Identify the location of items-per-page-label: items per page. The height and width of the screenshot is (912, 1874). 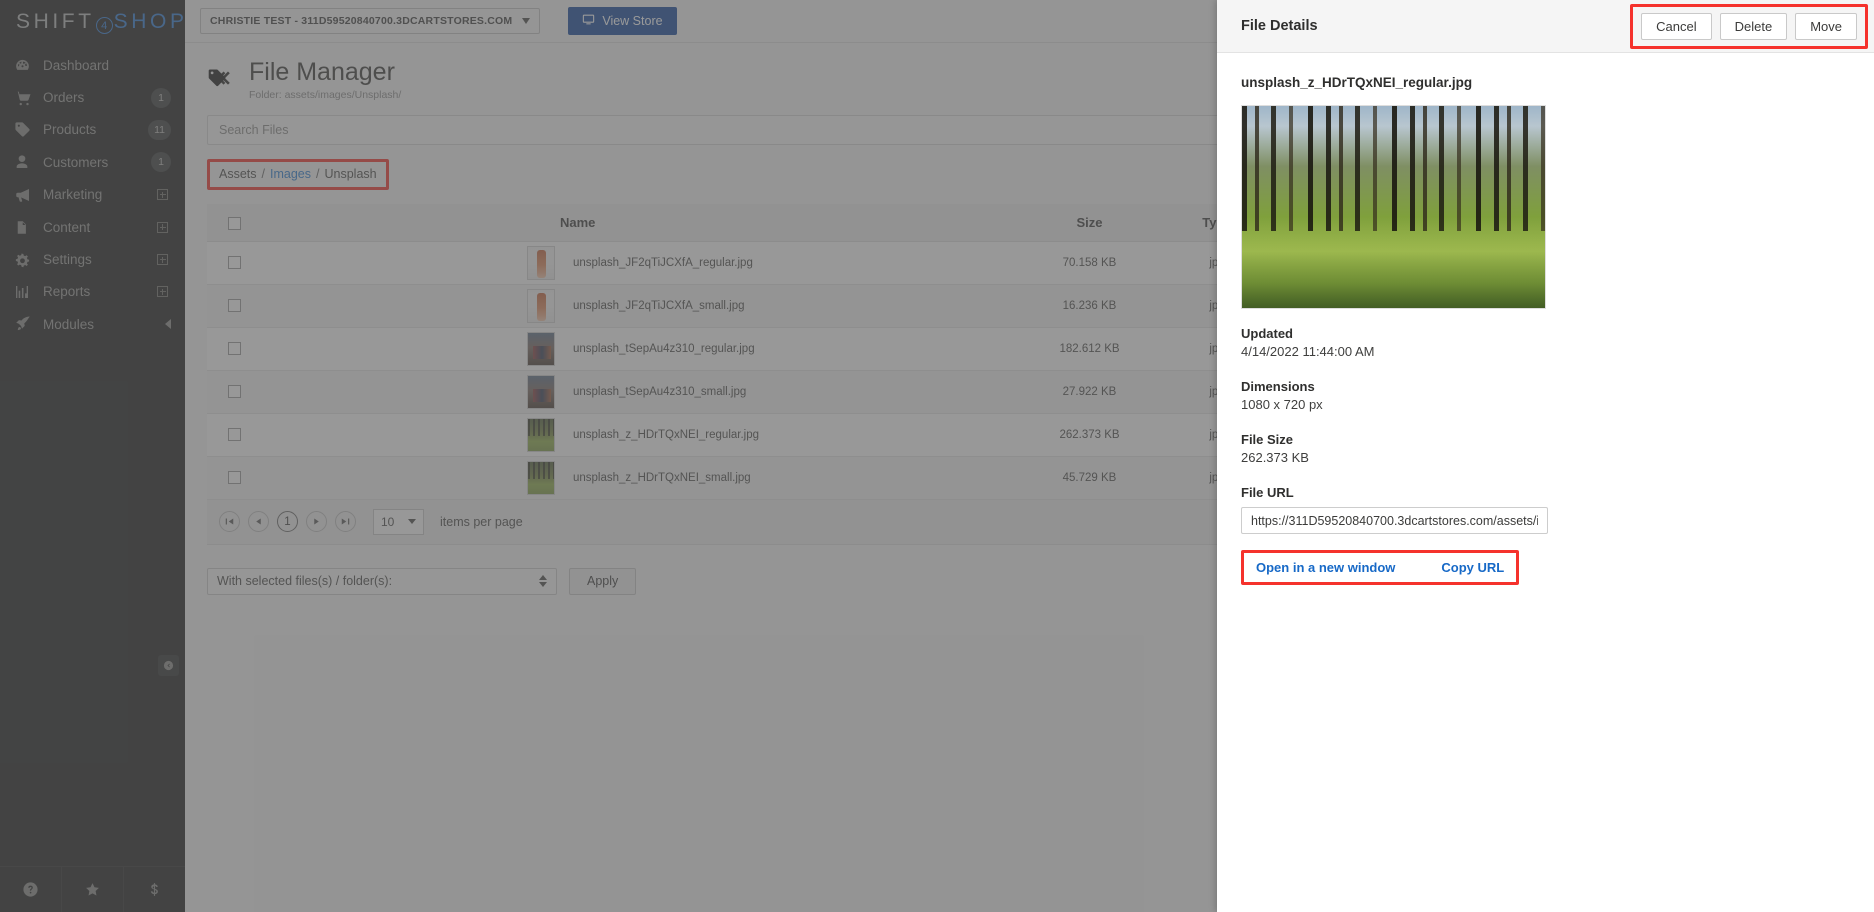
(481, 521).